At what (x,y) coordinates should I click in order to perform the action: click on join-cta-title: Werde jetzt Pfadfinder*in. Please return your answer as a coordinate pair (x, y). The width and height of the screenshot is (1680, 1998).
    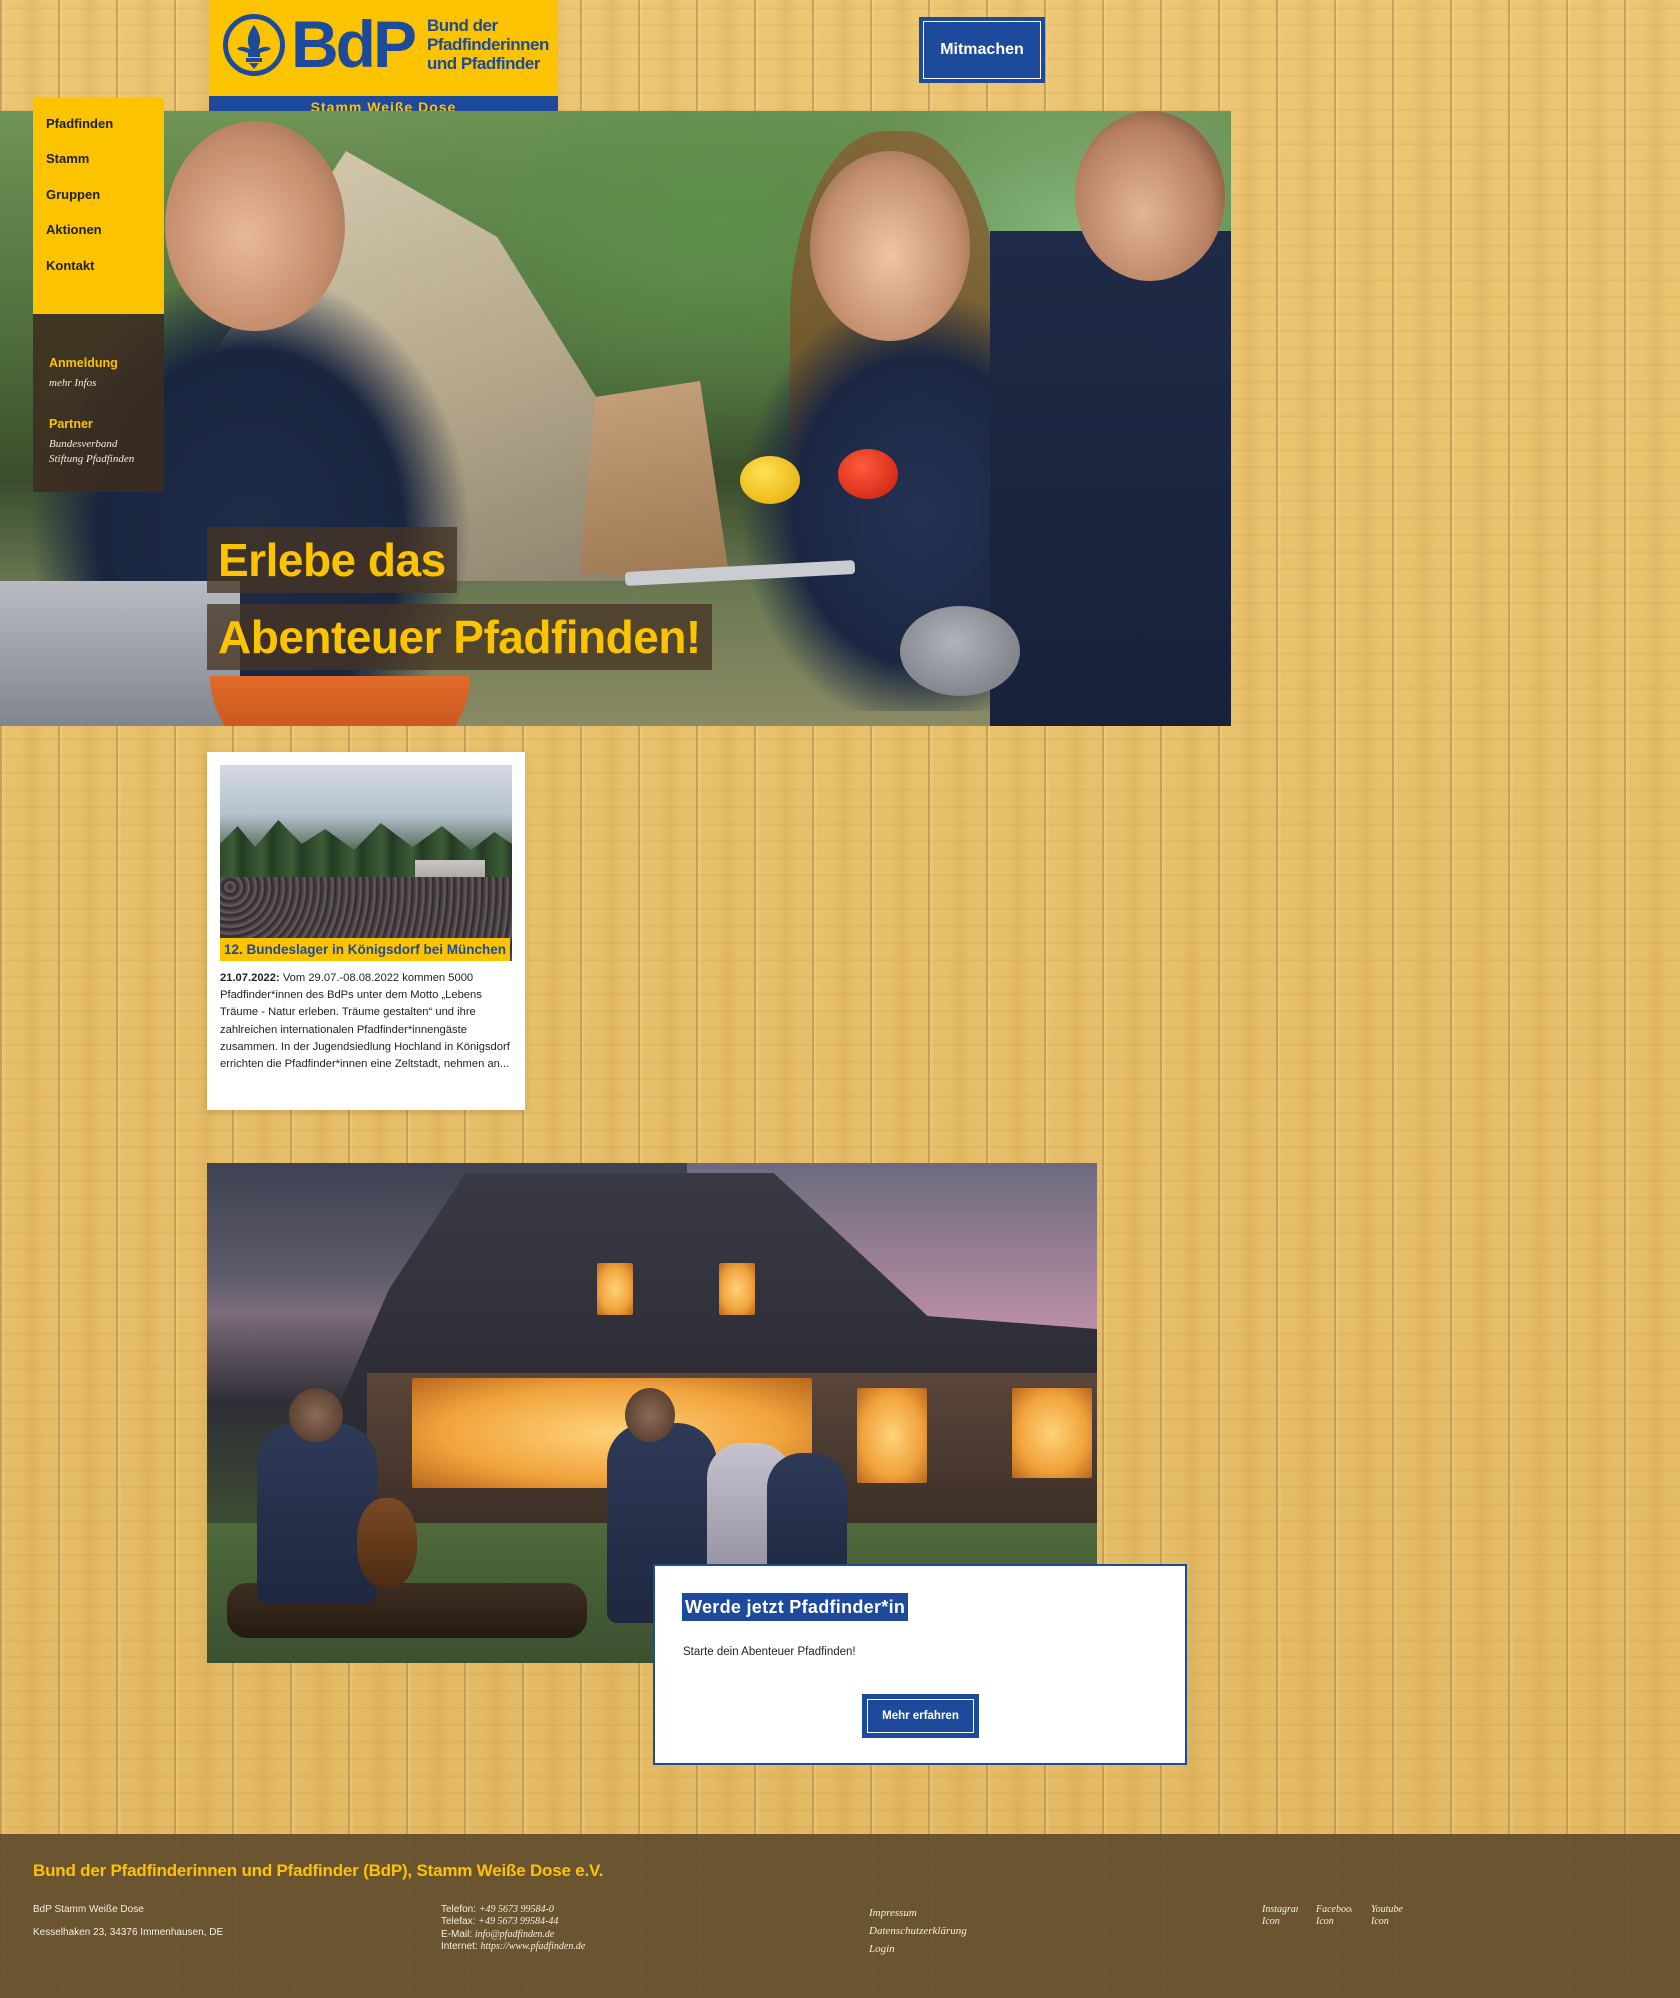
    Looking at the image, I should click on (795, 1607).